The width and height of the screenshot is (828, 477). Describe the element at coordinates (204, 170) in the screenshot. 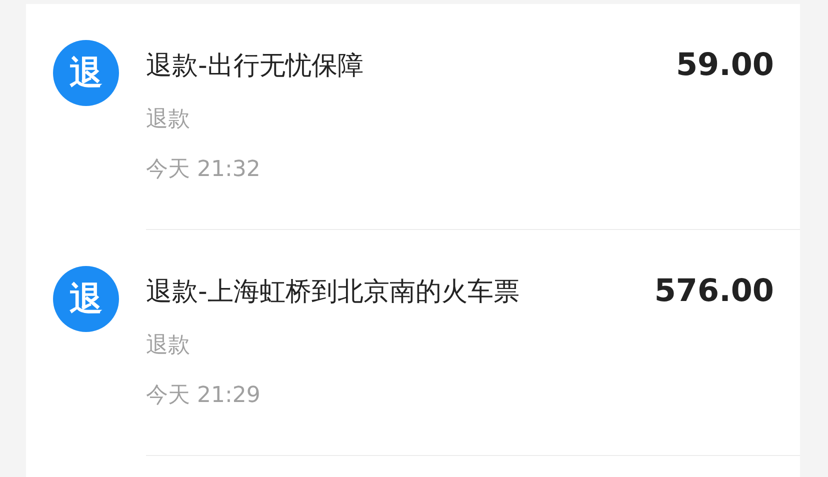

I see `transaction-time: 今天 21:32` at that location.